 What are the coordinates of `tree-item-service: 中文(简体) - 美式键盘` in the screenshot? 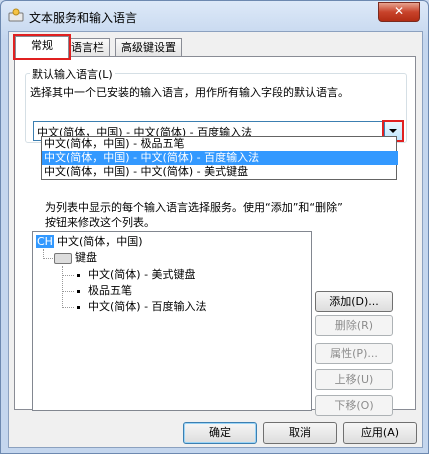 It's located at (136, 275).